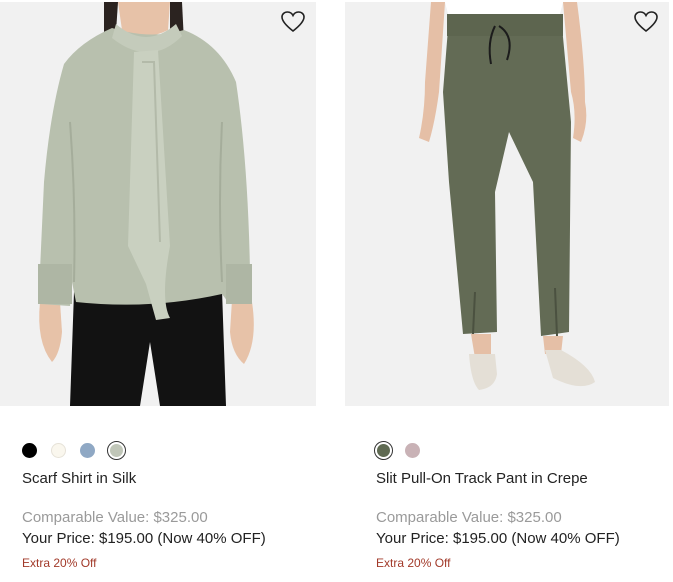  What do you see at coordinates (79, 478) in the screenshot?
I see `product-title: Scarf Shirt in Silk` at bounding box center [79, 478].